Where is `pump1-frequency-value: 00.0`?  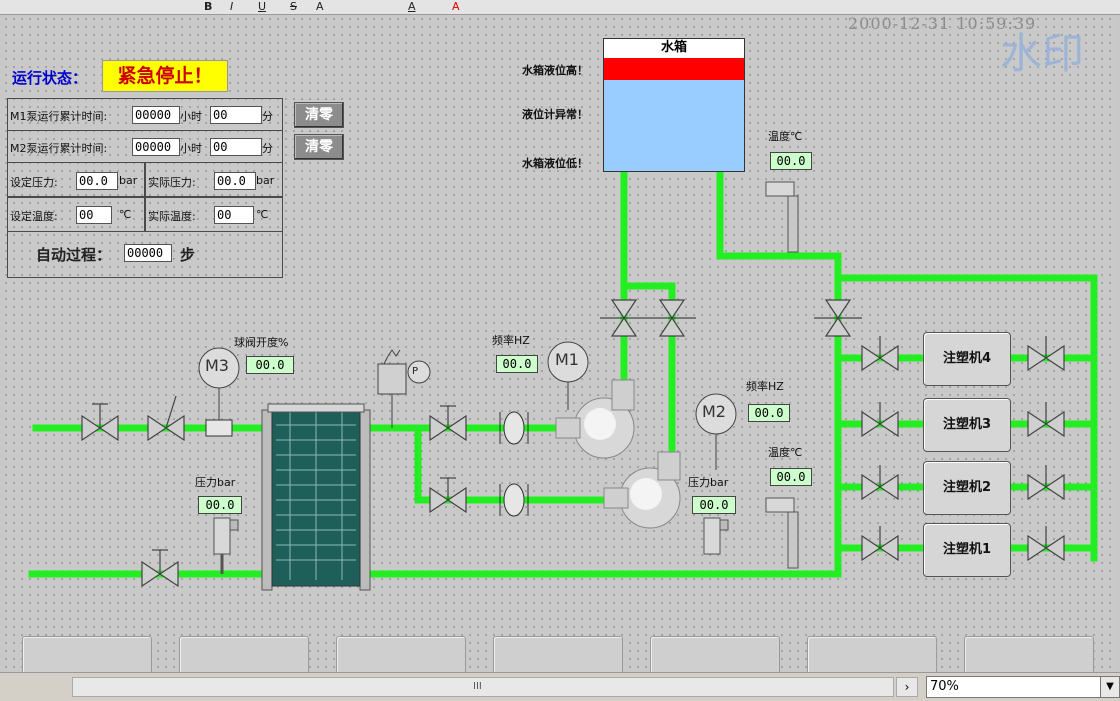 pump1-frequency-value: 00.0 is located at coordinates (517, 364).